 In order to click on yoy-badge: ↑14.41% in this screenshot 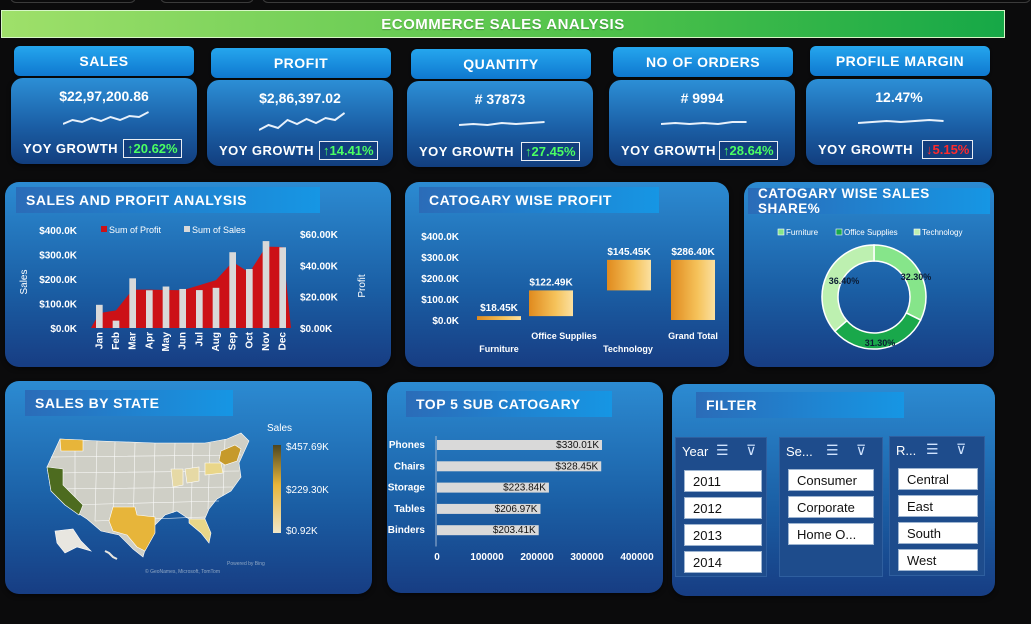, I will do `click(348, 150)`.